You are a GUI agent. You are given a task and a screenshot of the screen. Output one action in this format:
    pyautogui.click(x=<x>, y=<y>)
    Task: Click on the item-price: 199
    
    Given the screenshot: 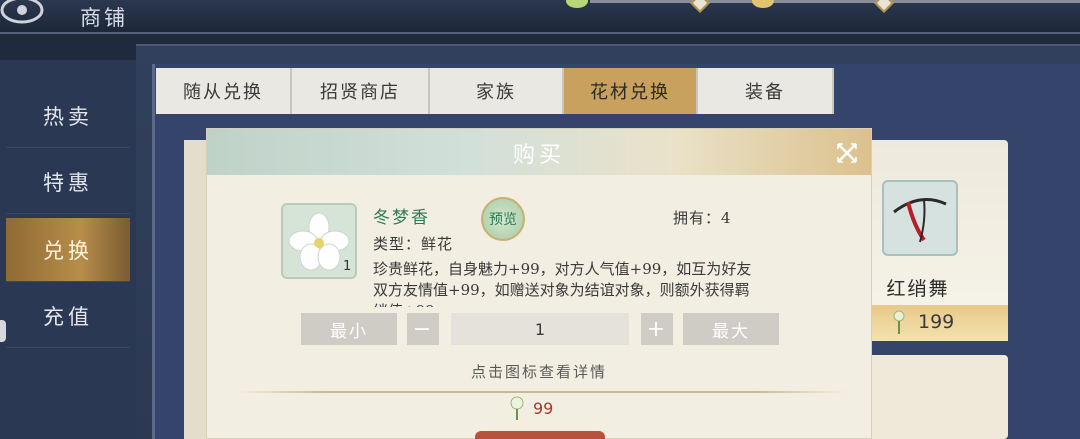 What is the action you would take?
    pyautogui.click(x=936, y=322)
    